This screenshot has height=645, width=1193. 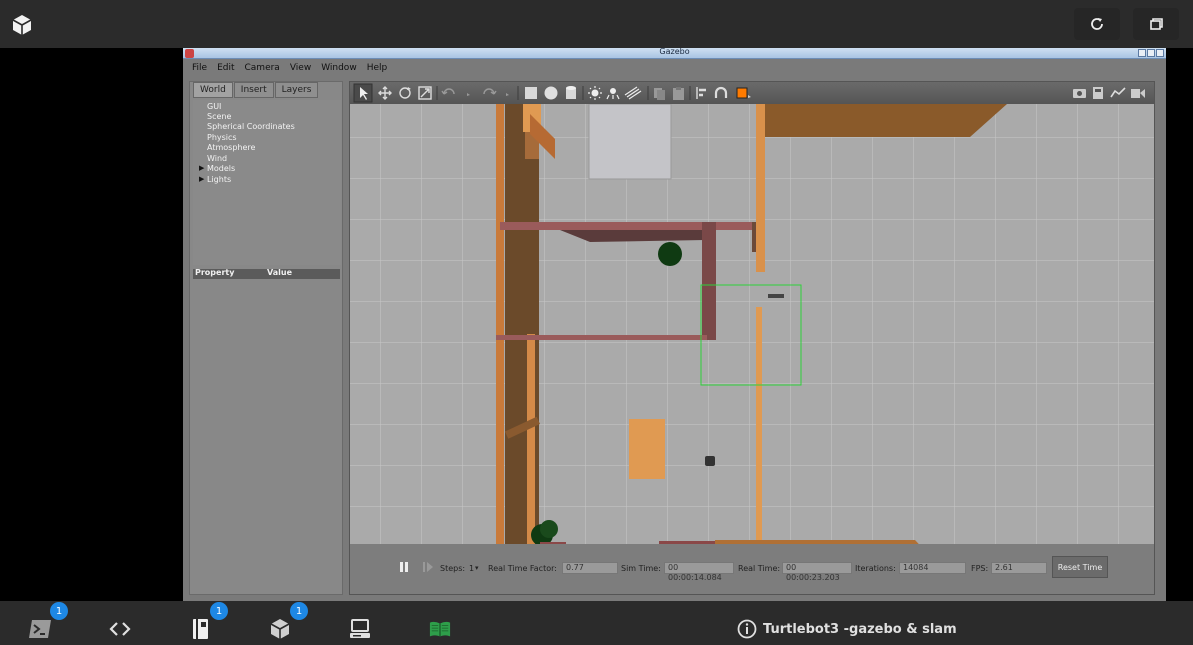 I want to click on point-light-icon, so click(x=595, y=93).